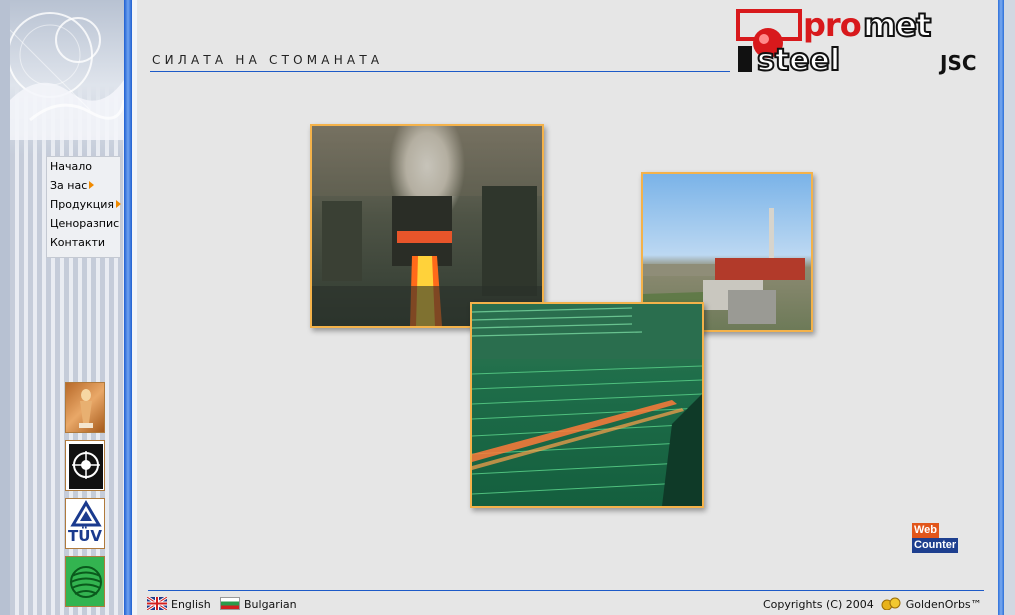  I want to click on nav-item-about: За нас, so click(83, 185).